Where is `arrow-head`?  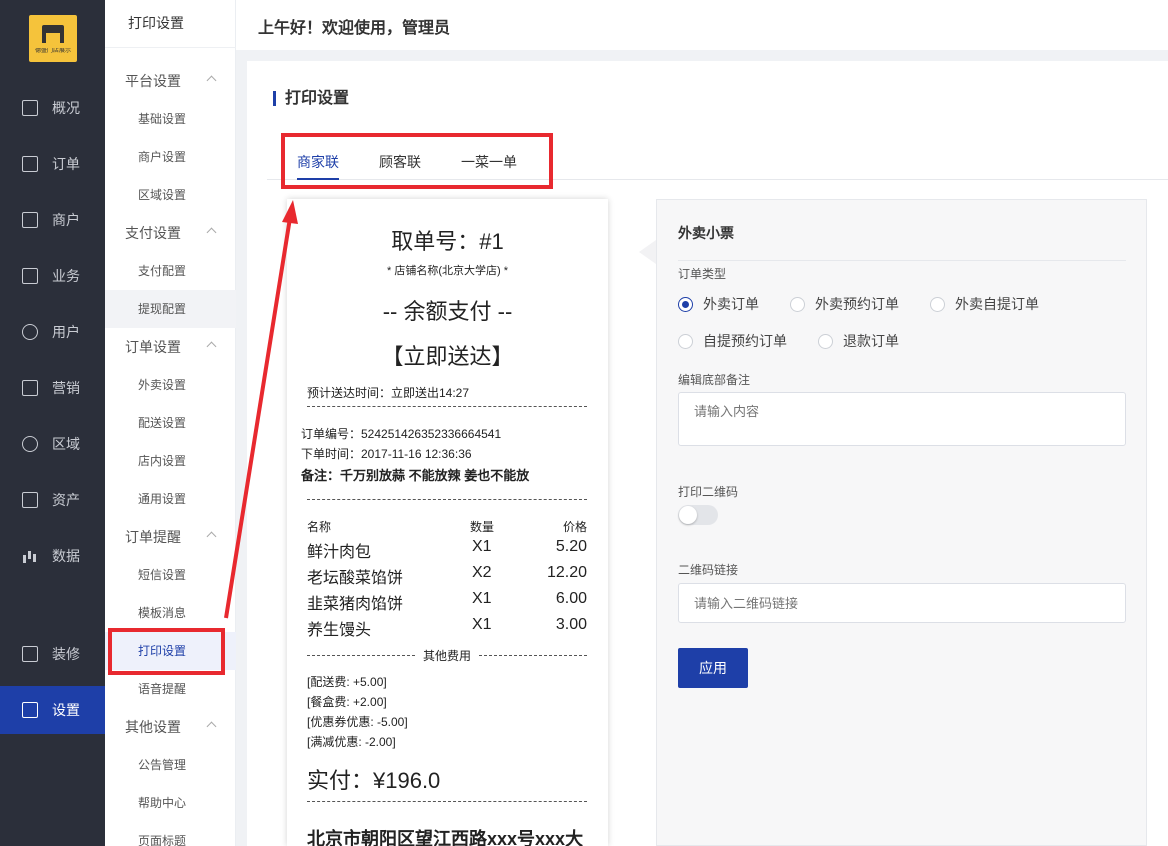
arrow-head is located at coordinates (290, 212).